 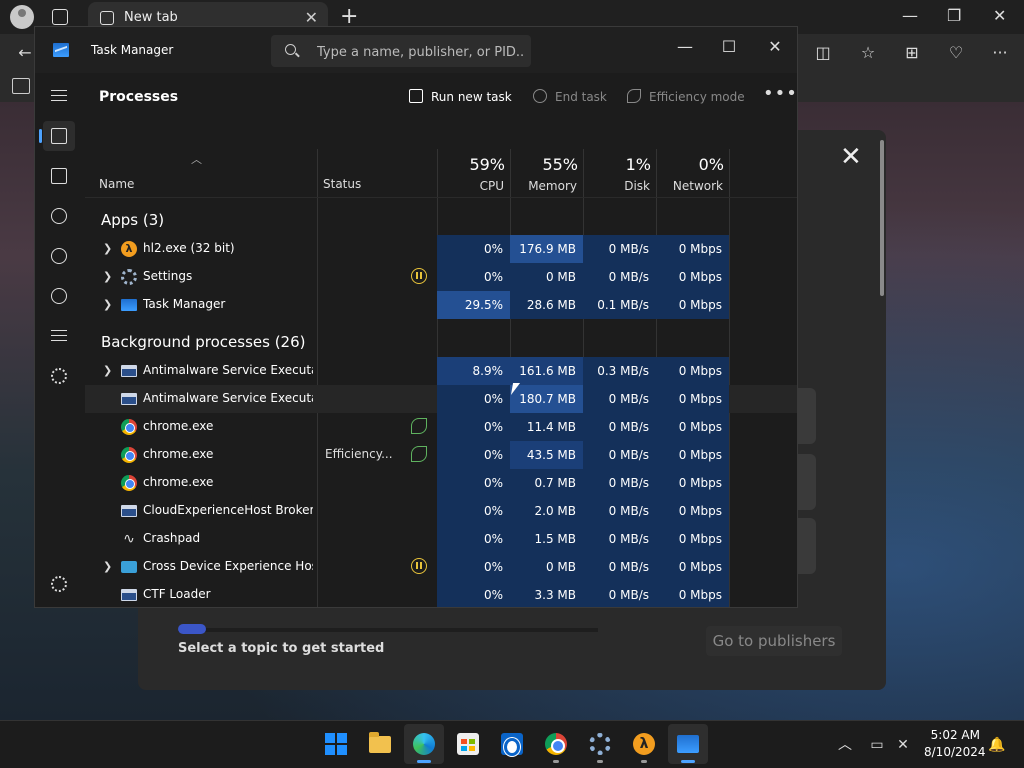 I want to click on memory-total-percent: 55%, so click(x=544, y=164).